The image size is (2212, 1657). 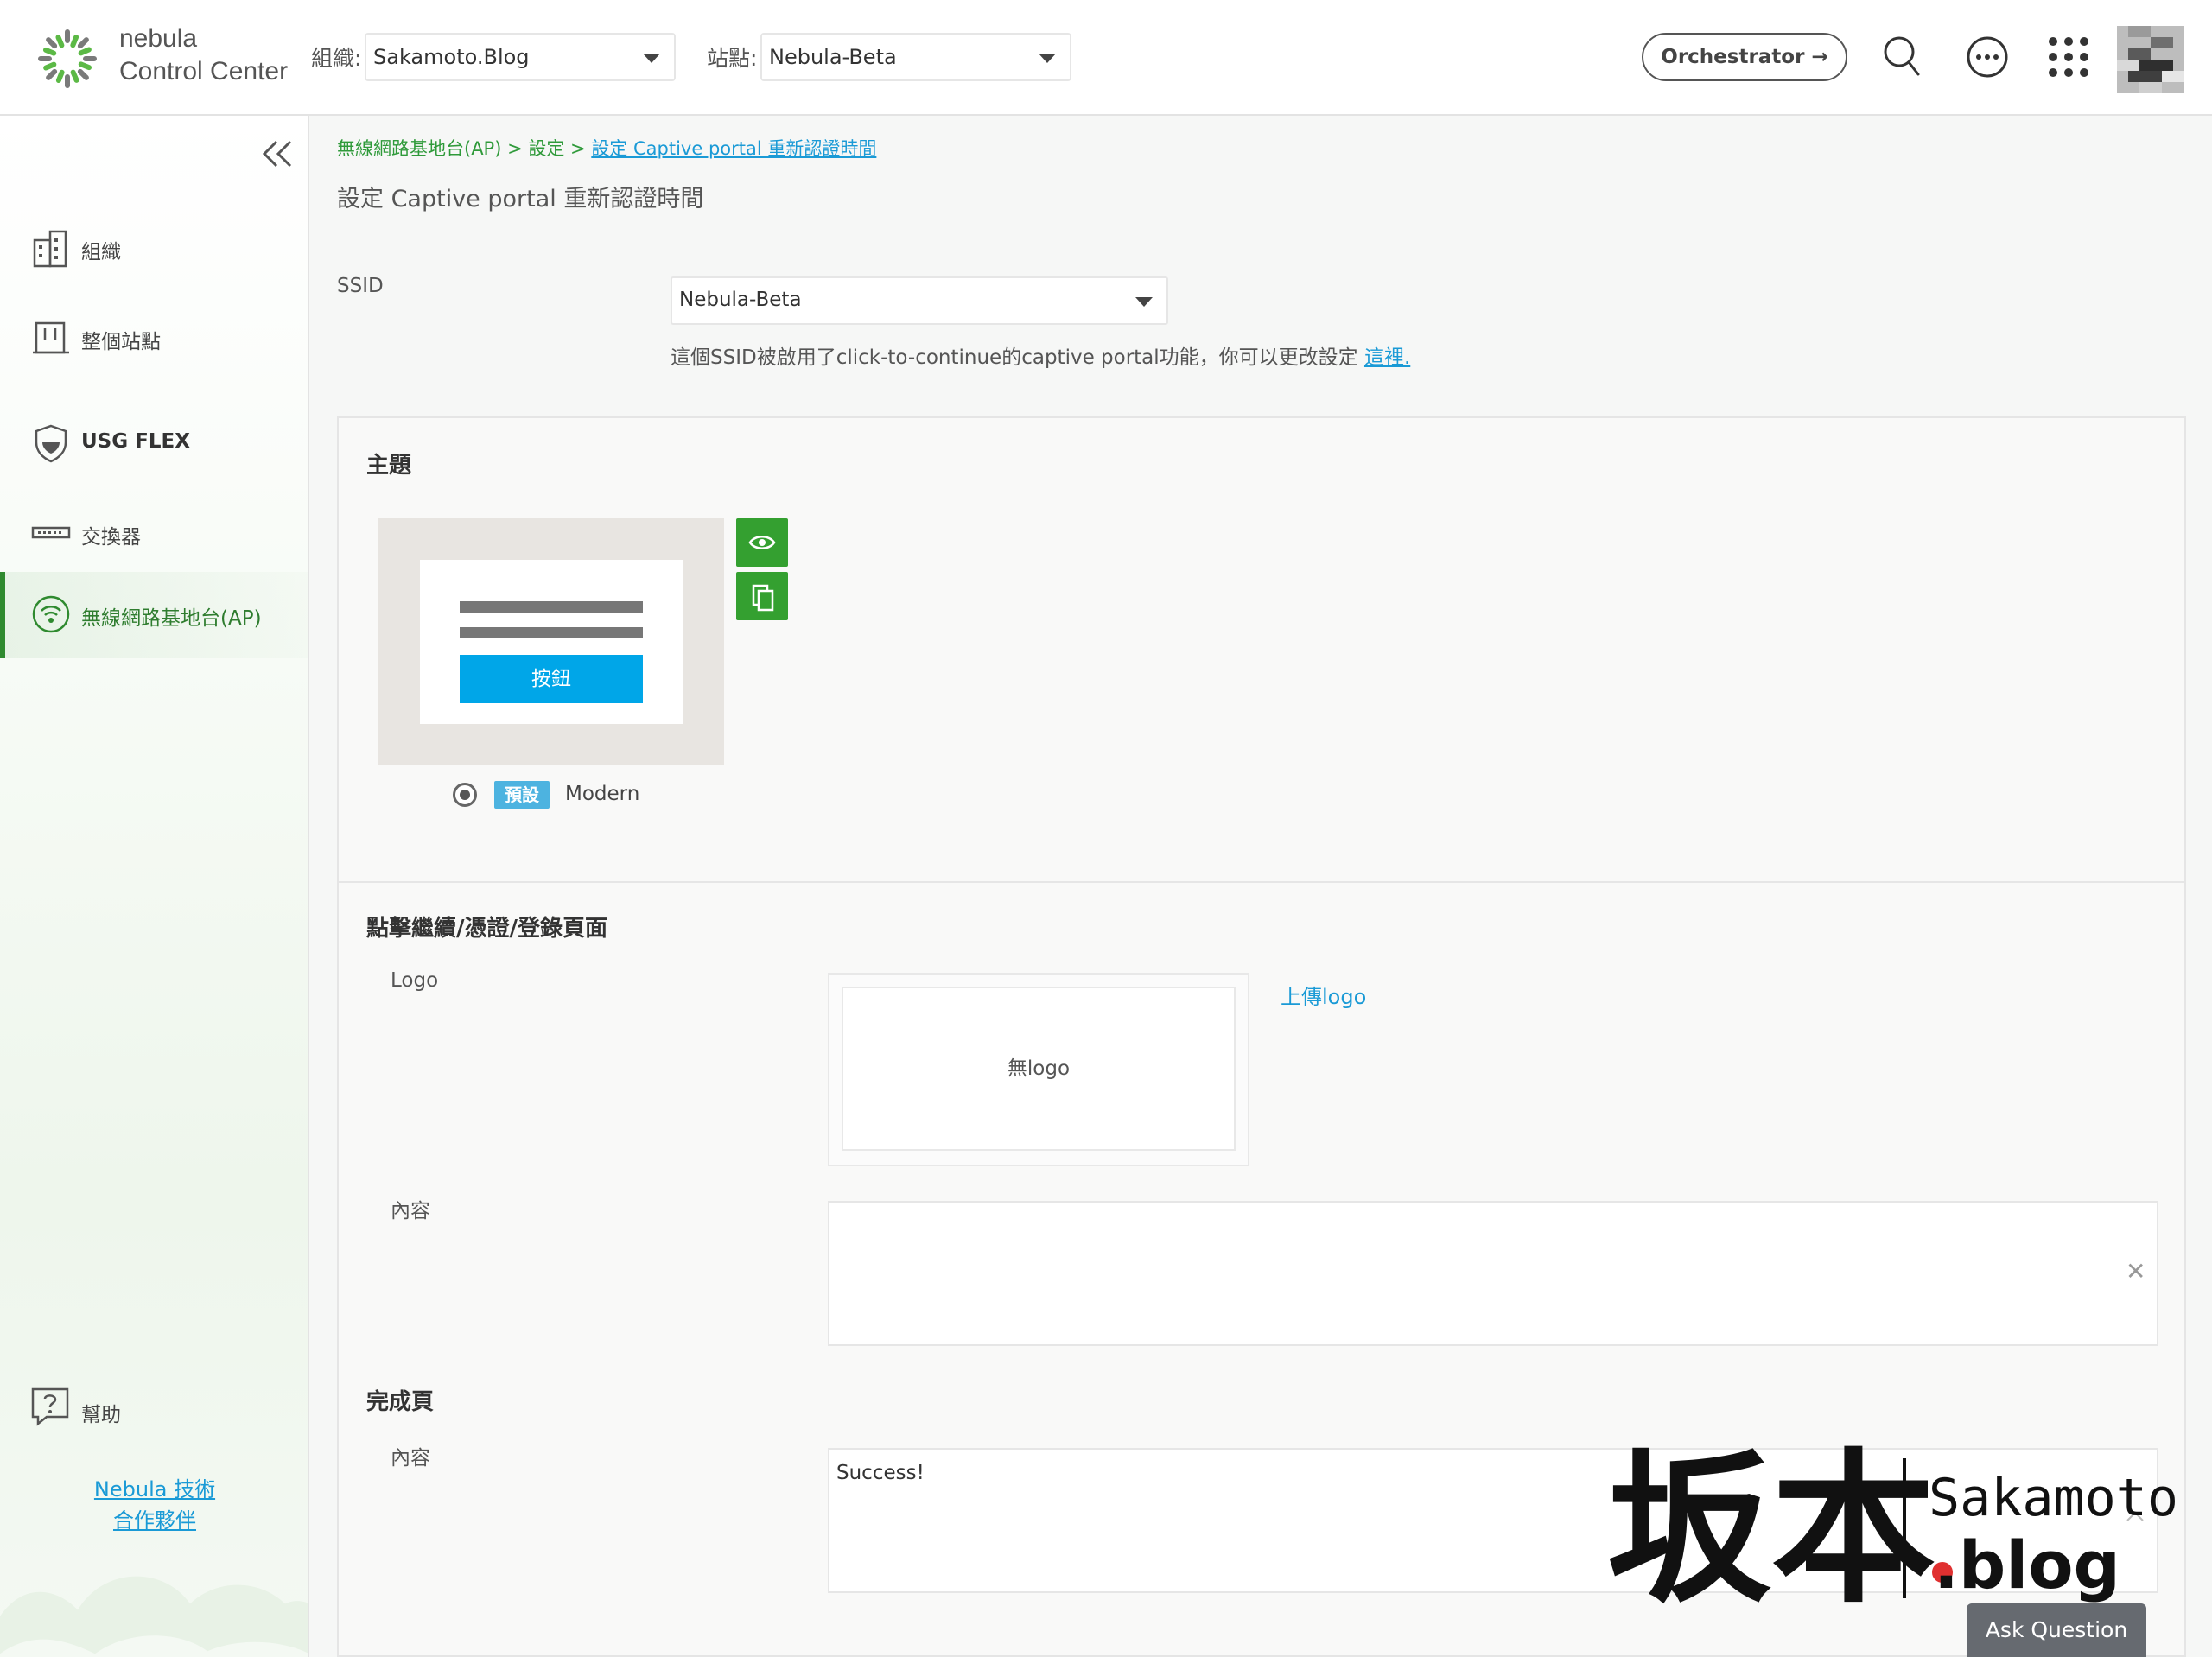 I want to click on upload-logo-link: 上傳logo, so click(x=1323, y=995).